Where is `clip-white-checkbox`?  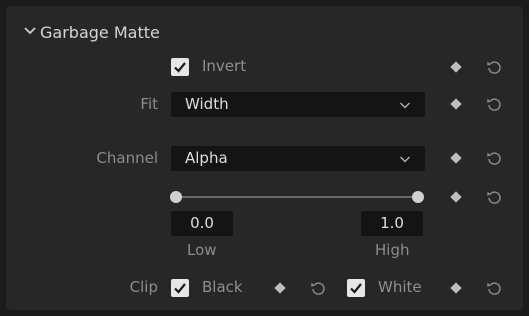
clip-white-checkbox is located at coordinates (356, 288).